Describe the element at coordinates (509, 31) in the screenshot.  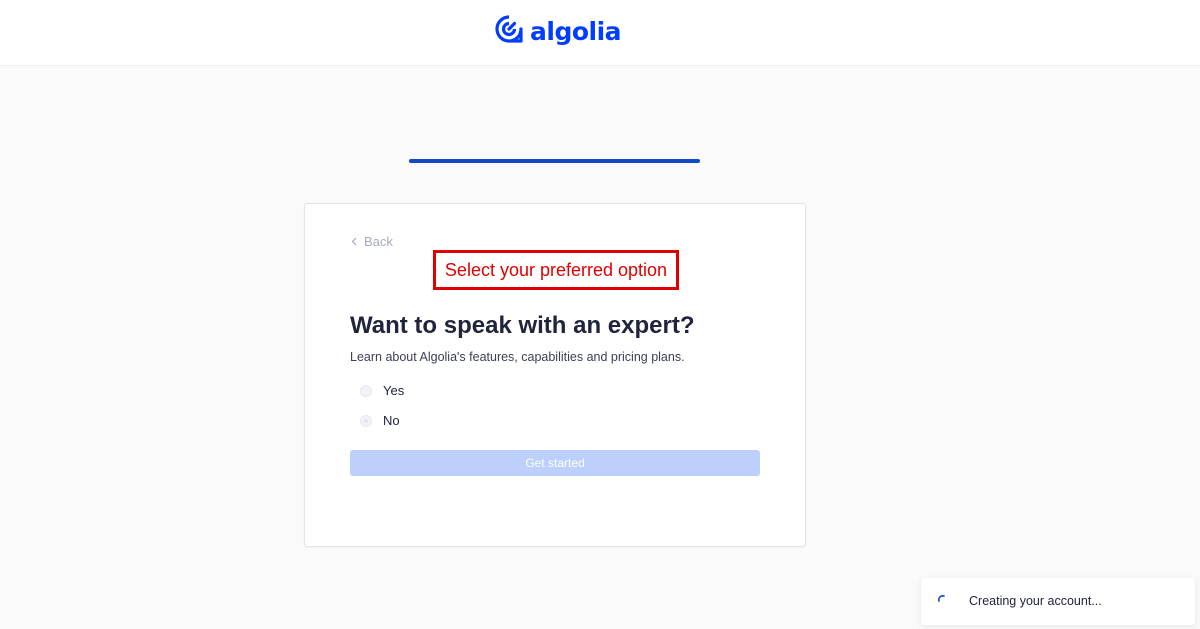
I see `algolia-logo-icon` at that location.